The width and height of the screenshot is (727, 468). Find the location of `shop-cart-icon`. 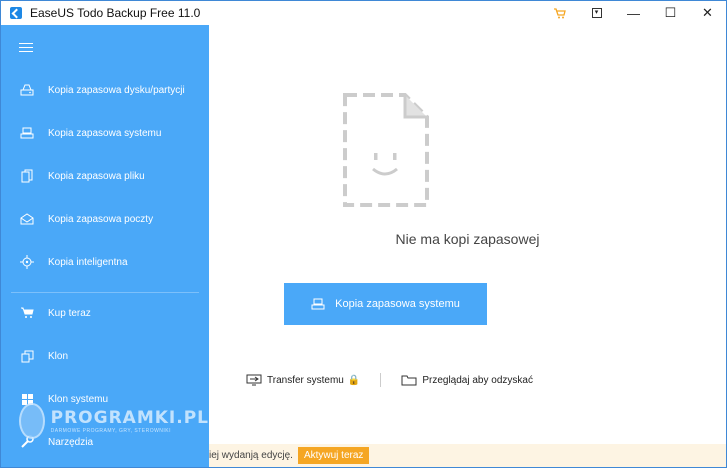

shop-cart-icon is located at coordinates (559, 13).